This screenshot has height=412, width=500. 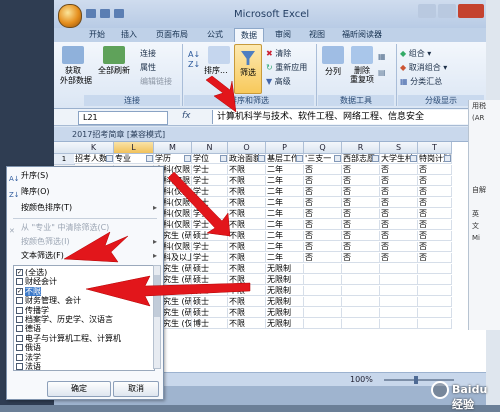 What do you see at coordinates (48, 300) in the screenshot?
I see `filter-list-item: 财务管理、会计` at bounding box center [48, 300].